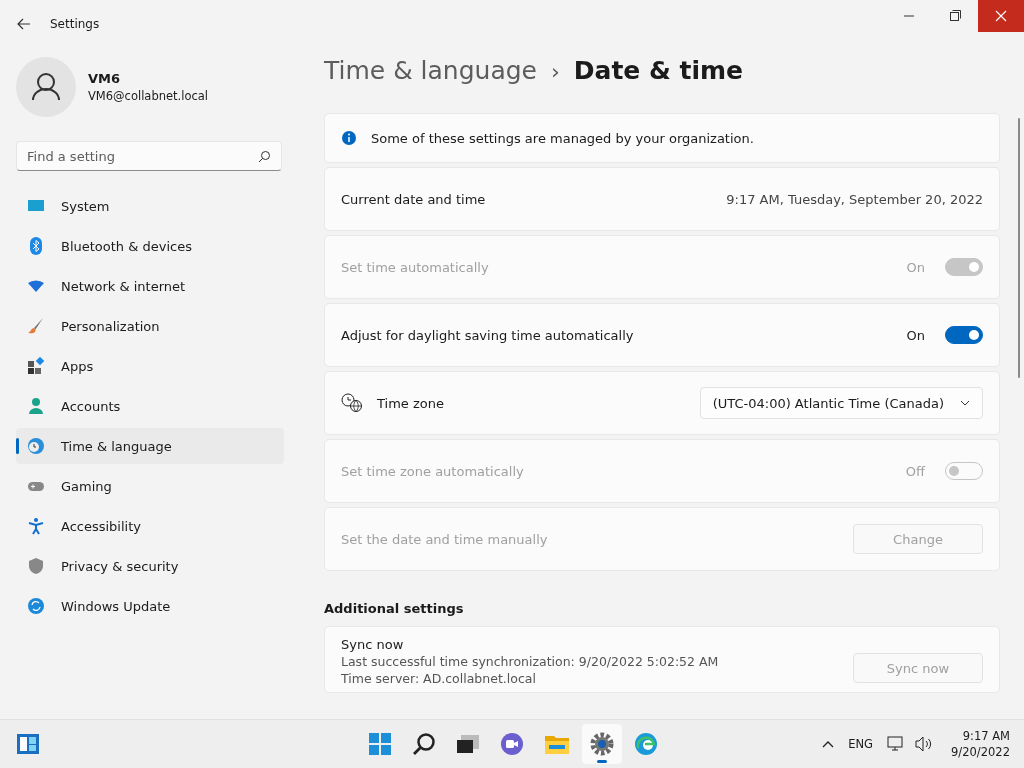  What do you see at coordinates (46, 87) in the screenshot?
I see `avatar-icon` at bounding box center [46, 87].